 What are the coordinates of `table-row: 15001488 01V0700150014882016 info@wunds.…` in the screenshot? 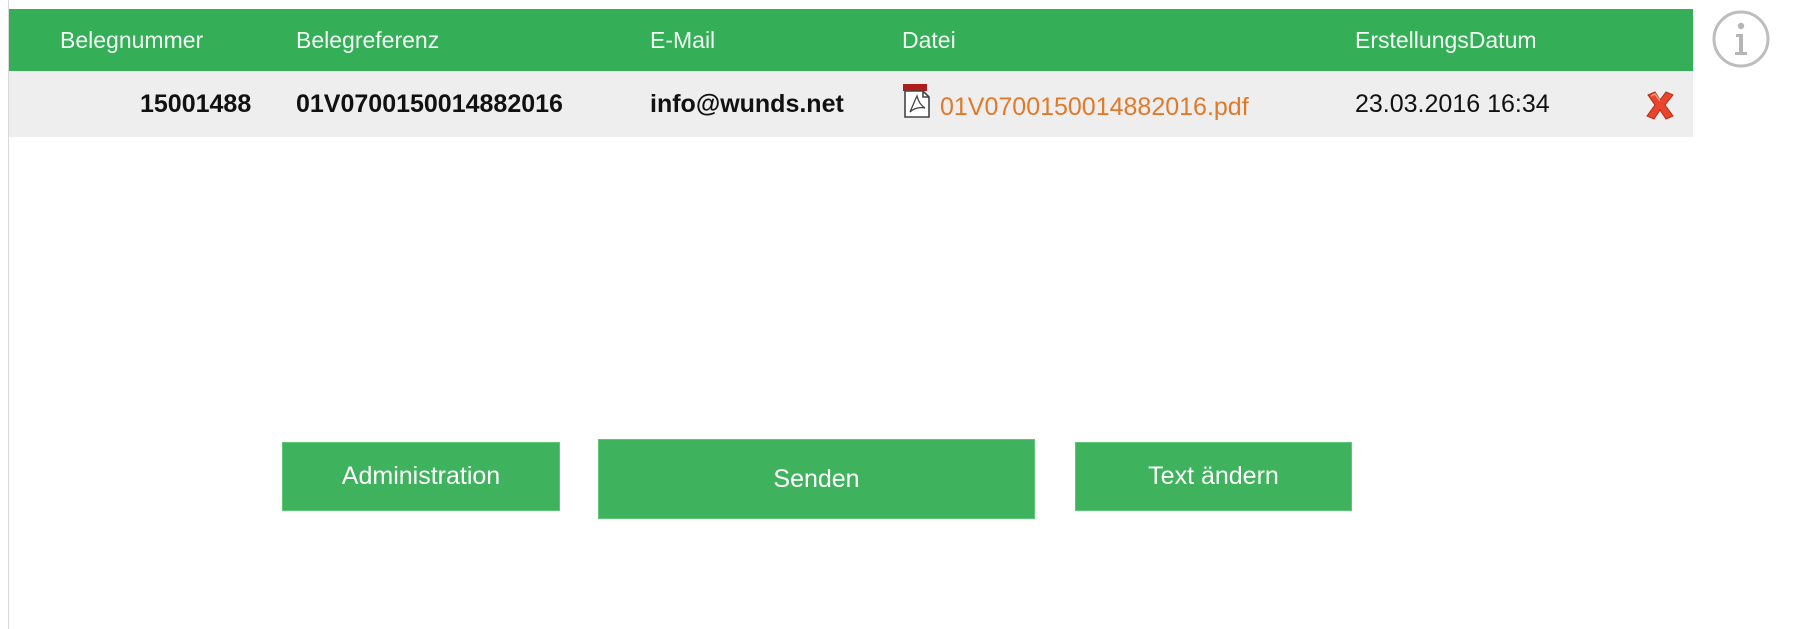 It's located at (851, 104).